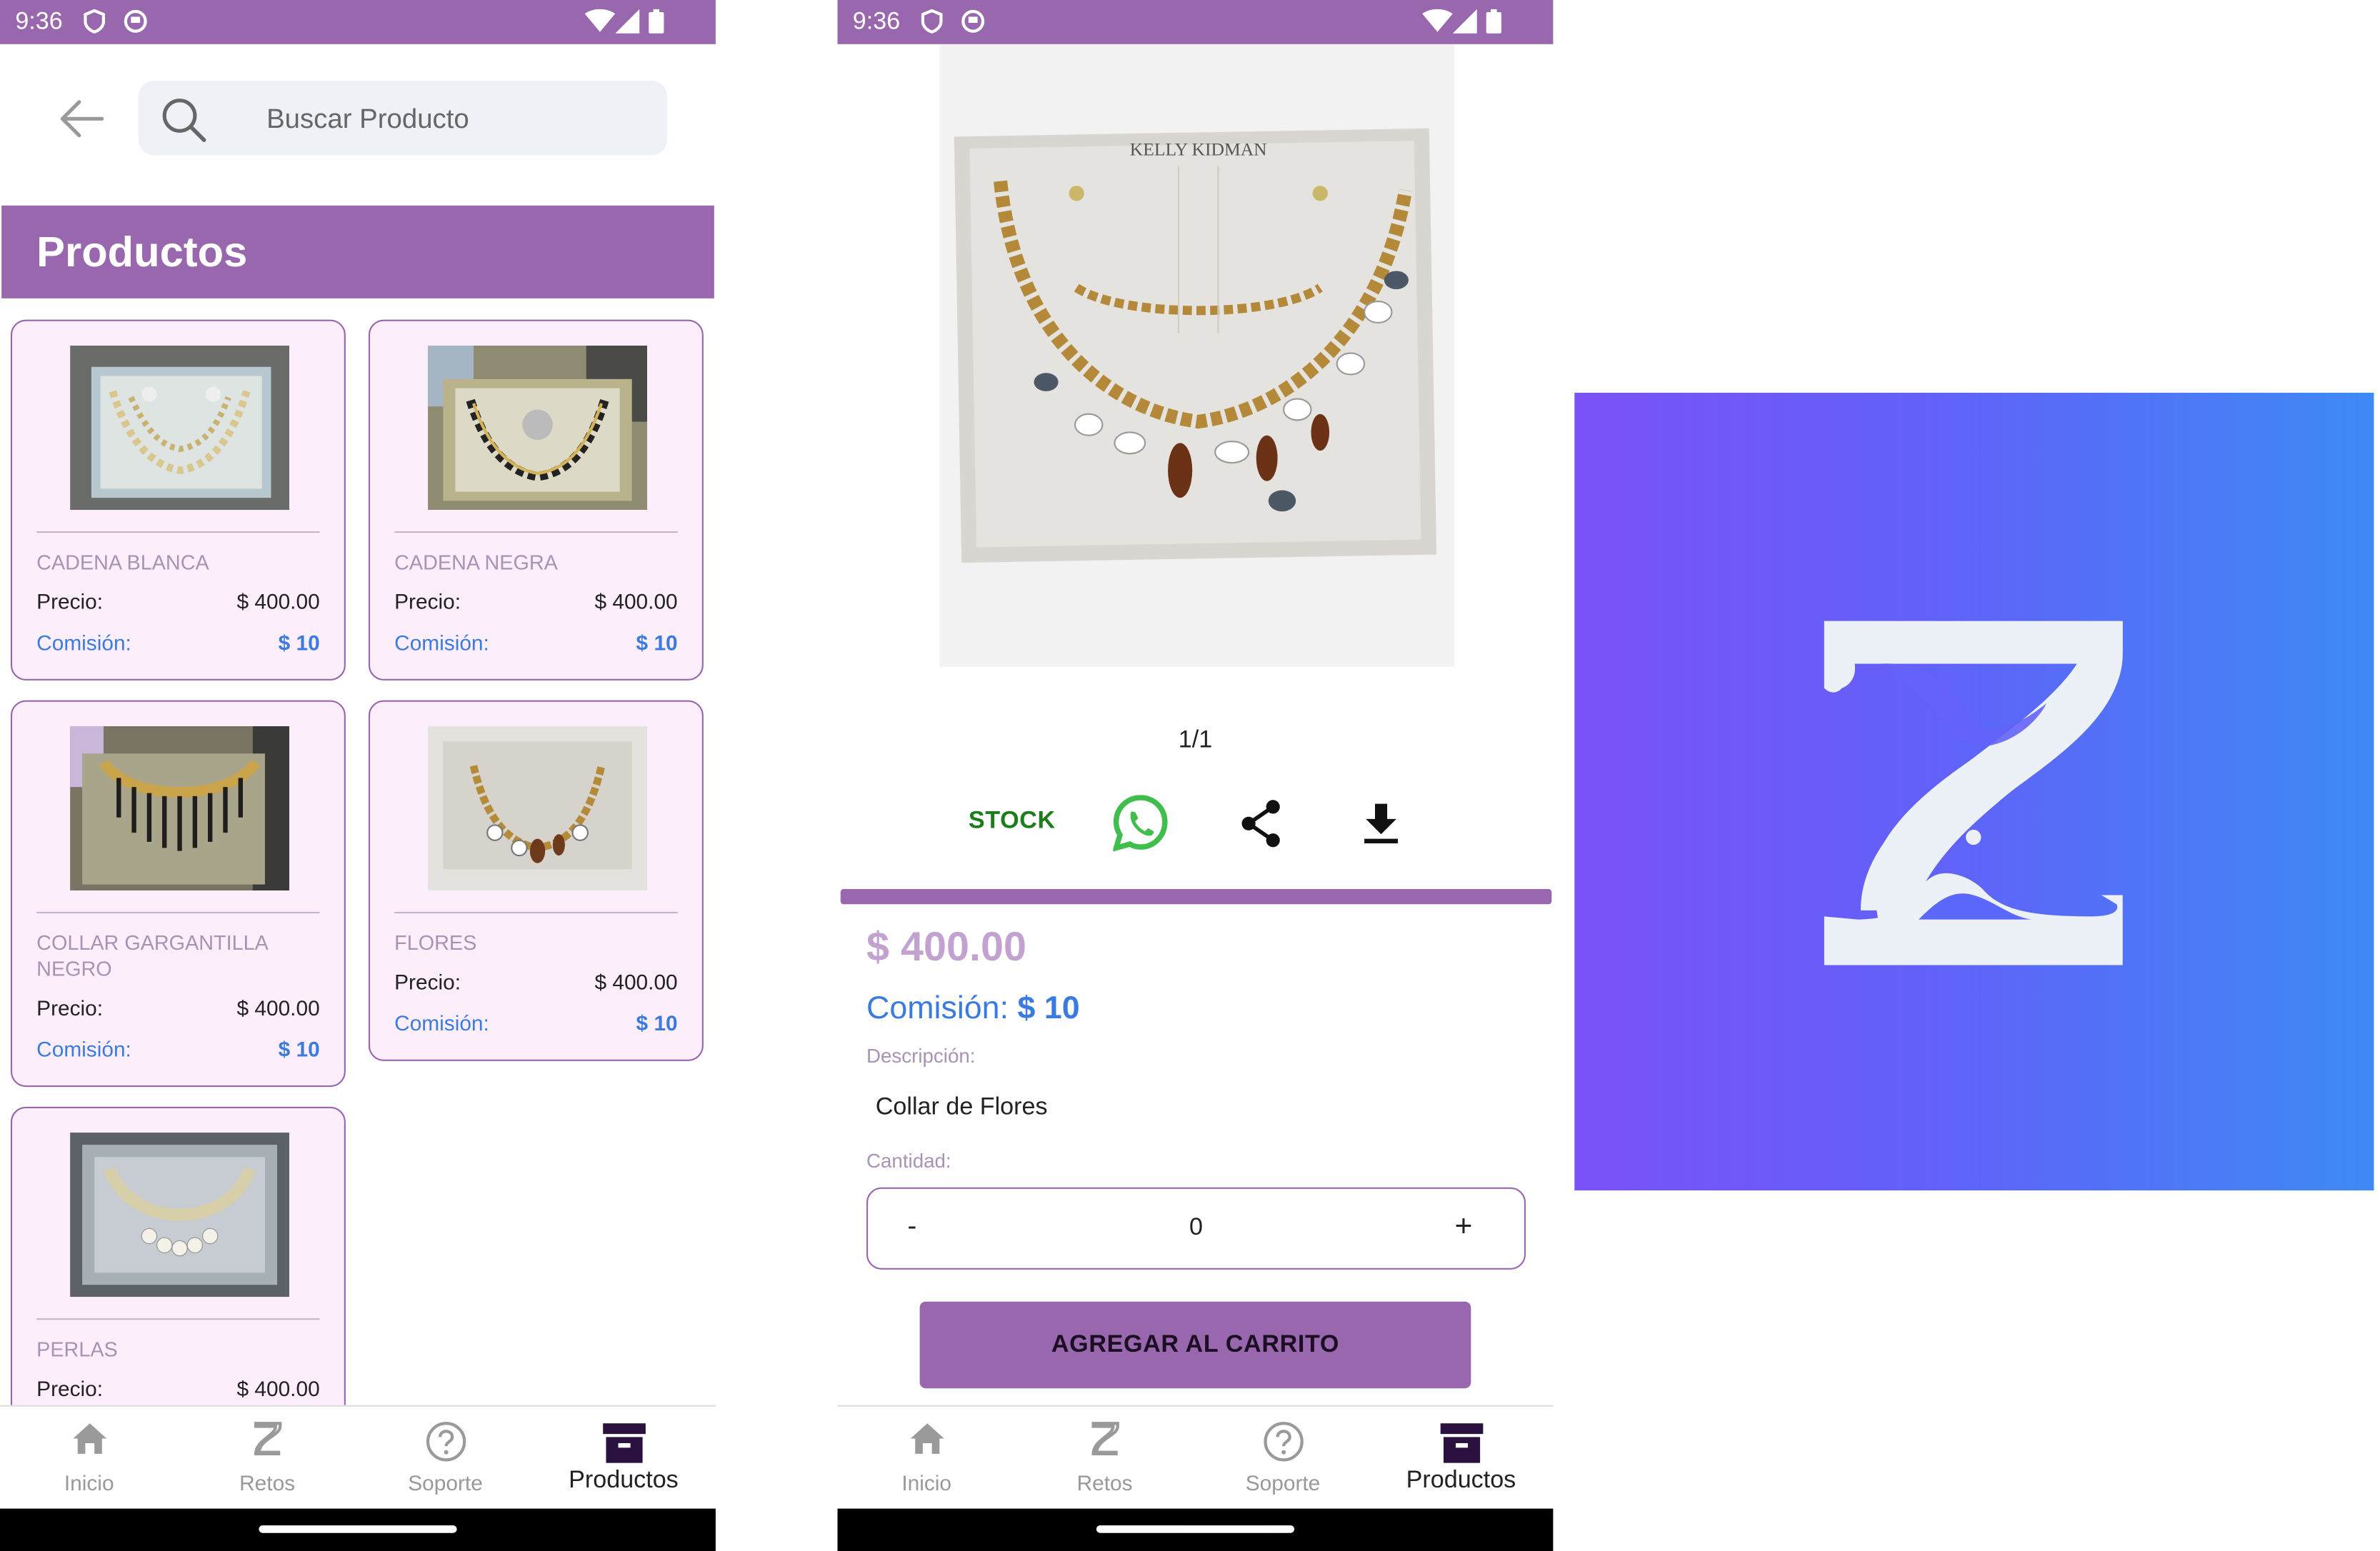 This screenshot has height=1551, width=2380. I want to click on product-name: COLLAR GARGANTILLA NEGRO, so click(152, 955).